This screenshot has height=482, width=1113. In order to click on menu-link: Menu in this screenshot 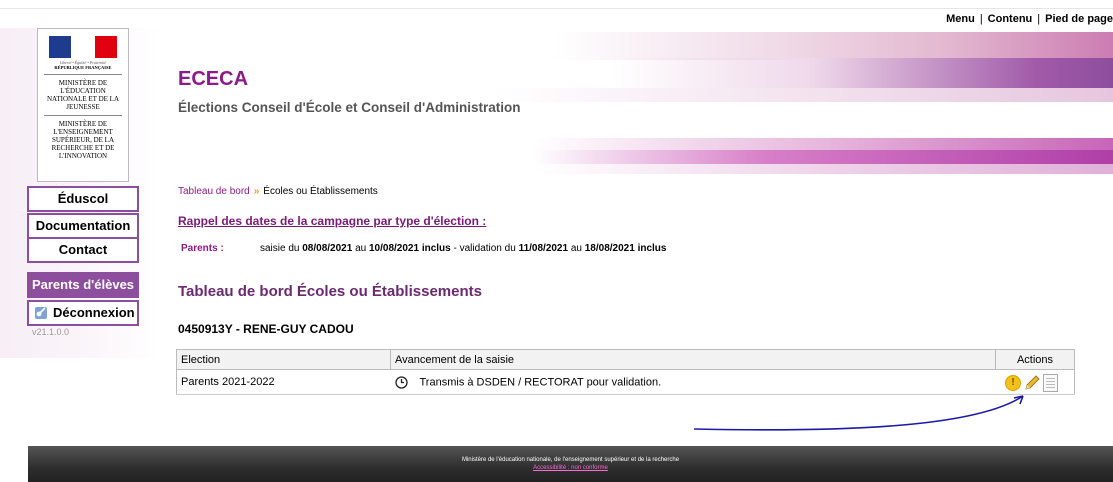, I will do `click(960, 19)`.